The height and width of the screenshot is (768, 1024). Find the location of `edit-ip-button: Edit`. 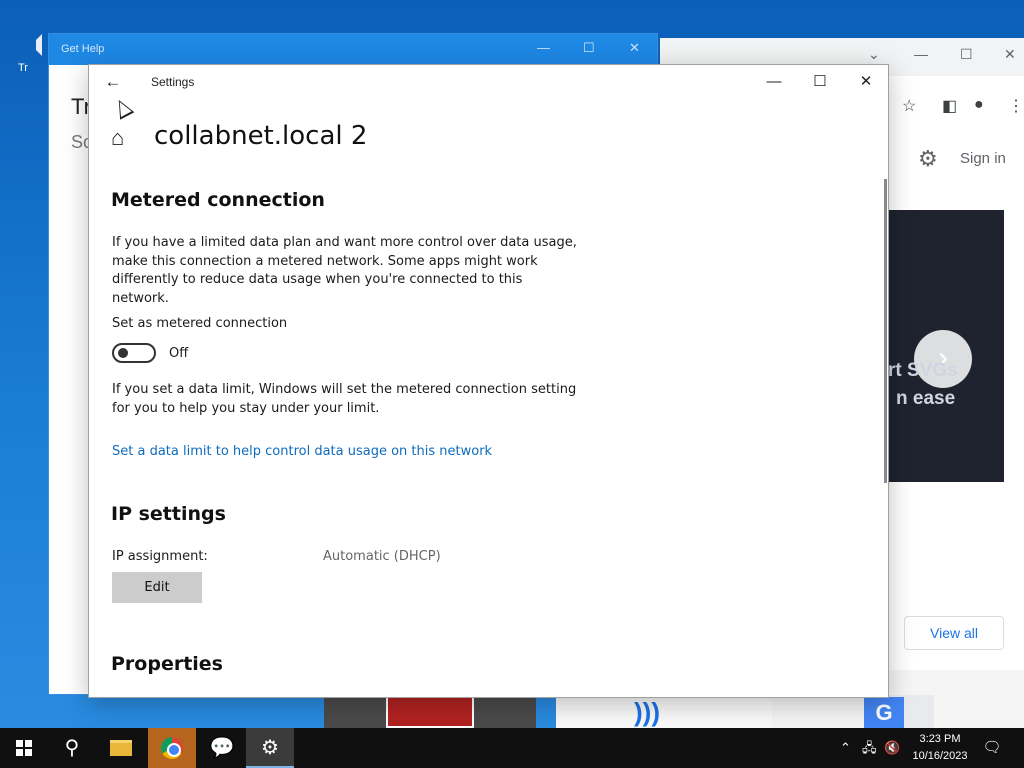

edit-ip-button: Edit is located at coordinates (157, 587).